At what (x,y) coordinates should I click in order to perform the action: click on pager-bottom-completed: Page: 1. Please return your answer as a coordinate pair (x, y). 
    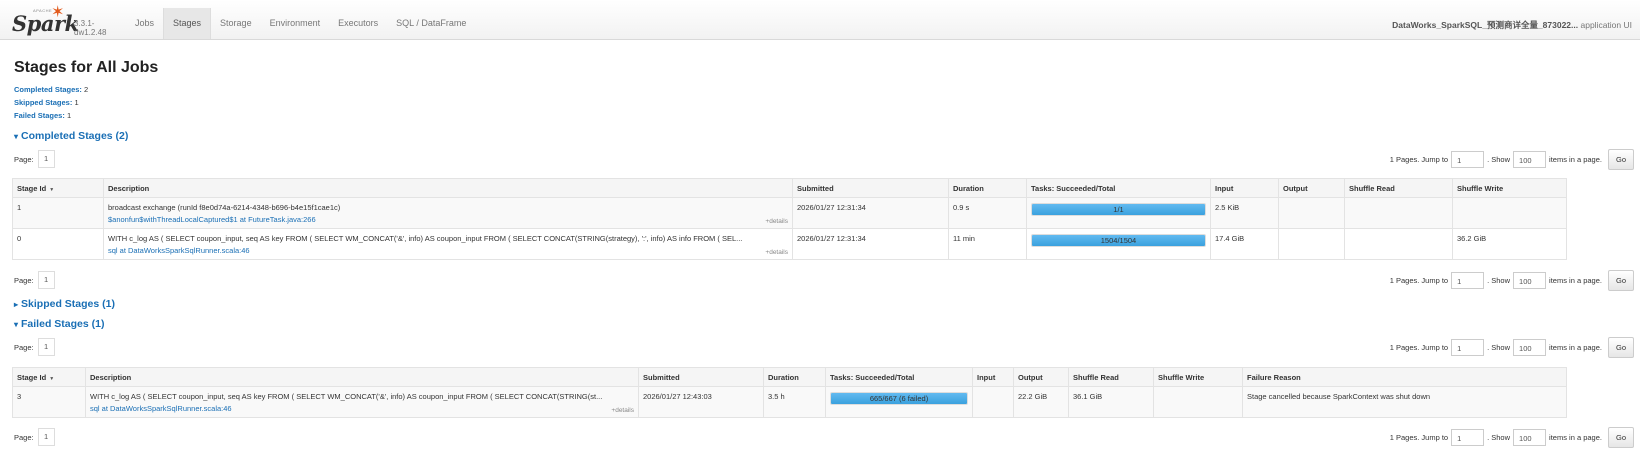
    Looking at the image, I should click on (34, 280).